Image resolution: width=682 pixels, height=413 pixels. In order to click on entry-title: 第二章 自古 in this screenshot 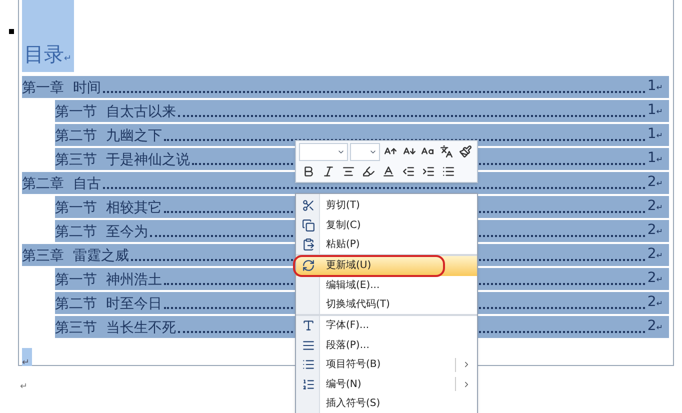, I will do `click(61, 184)`.